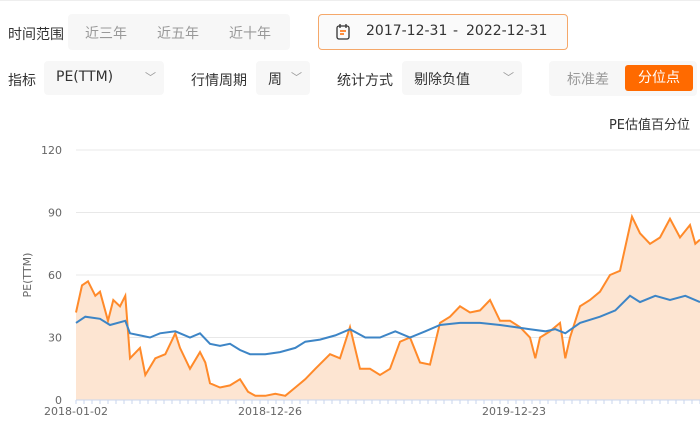 This screenshot has width=700, height=424. What do you see at coordinates (51, 150) in the screenshot?
I see `y-tick-label: 120` at bounding box center [51, 150].